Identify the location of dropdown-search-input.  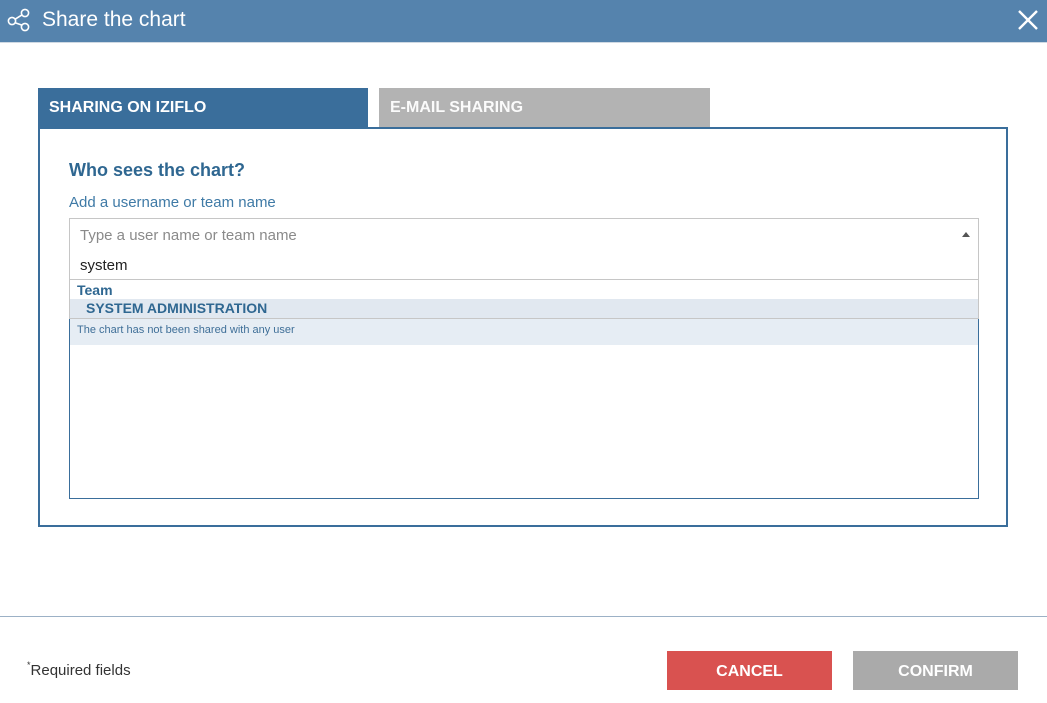
(524, 265).